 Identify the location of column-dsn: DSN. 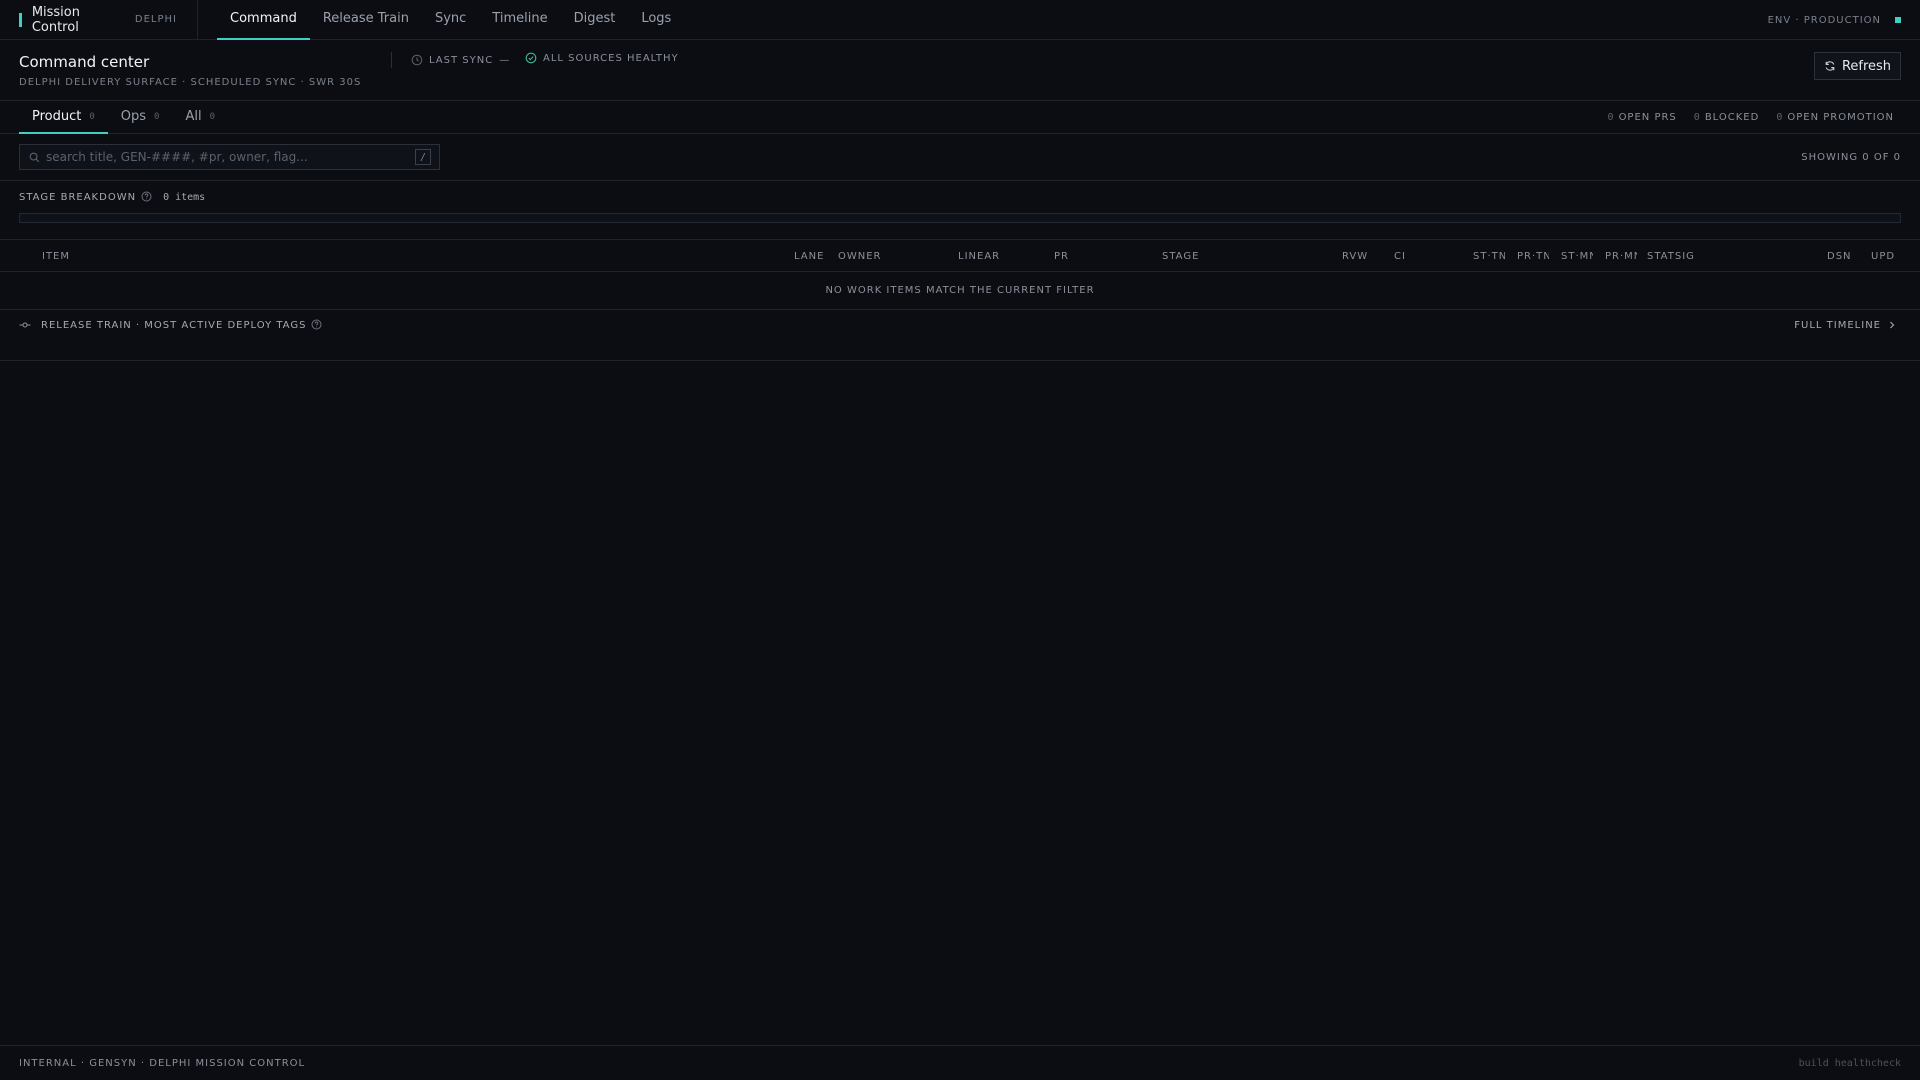
(1843, 256).